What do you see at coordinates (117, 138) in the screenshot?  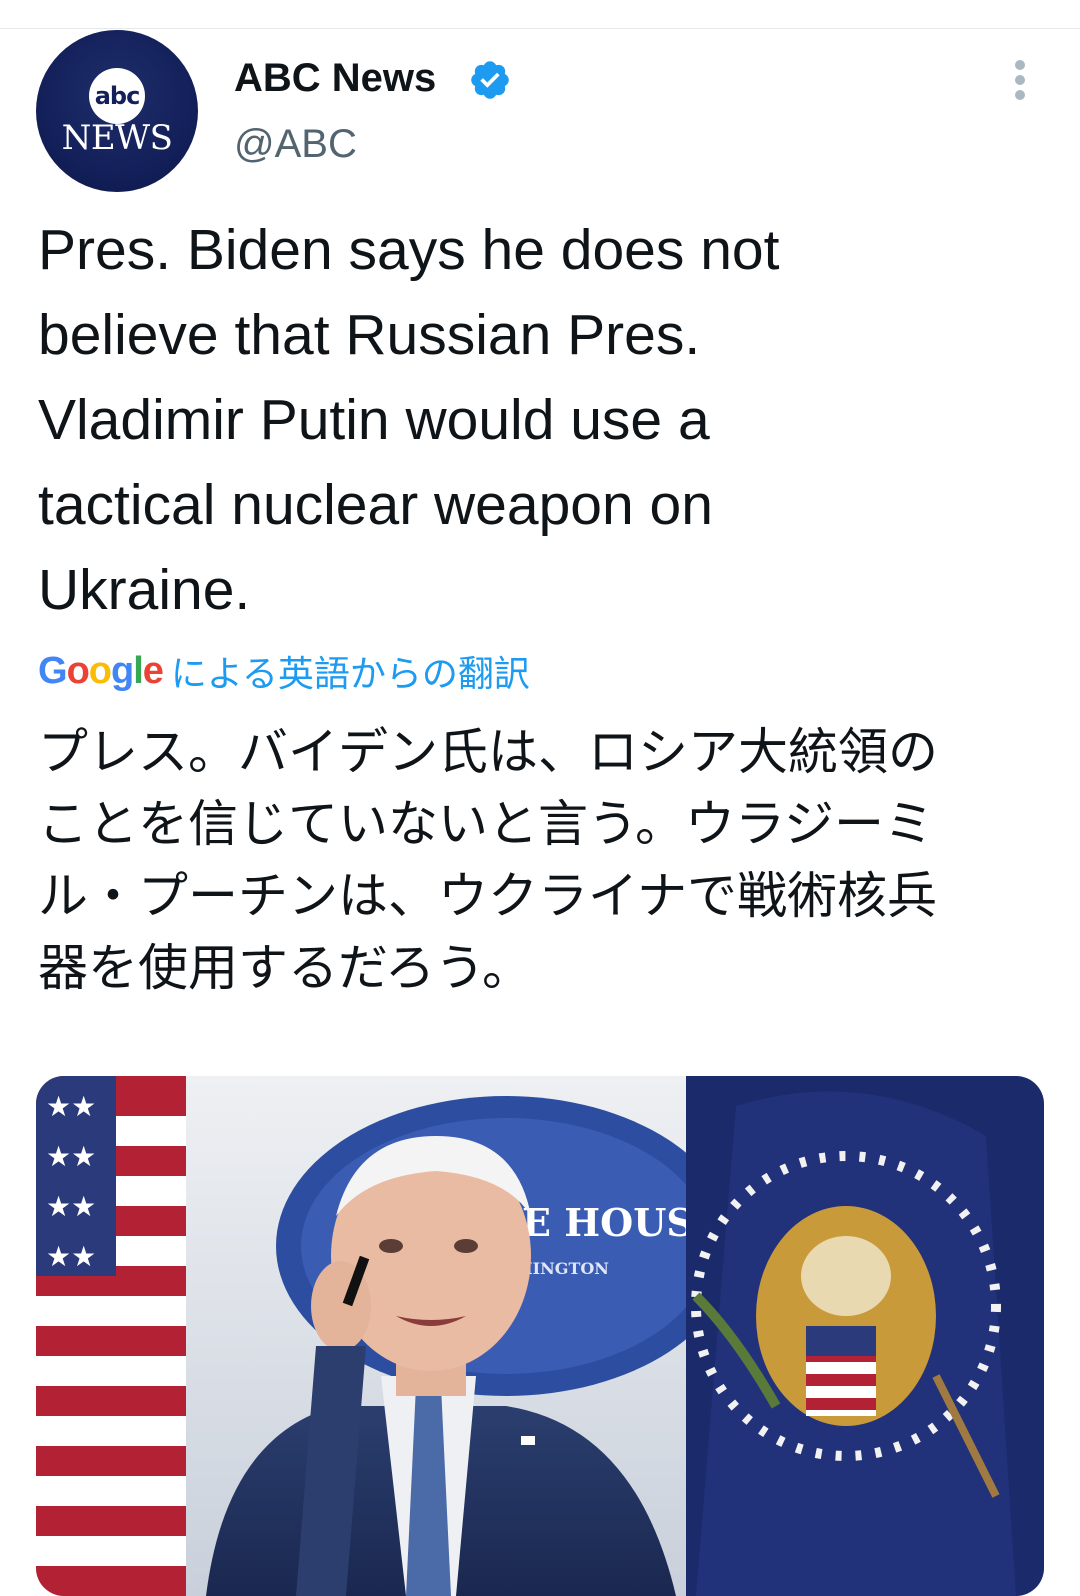 I see `avatar-news-word: NEWS` at bounding box center [117, 138].